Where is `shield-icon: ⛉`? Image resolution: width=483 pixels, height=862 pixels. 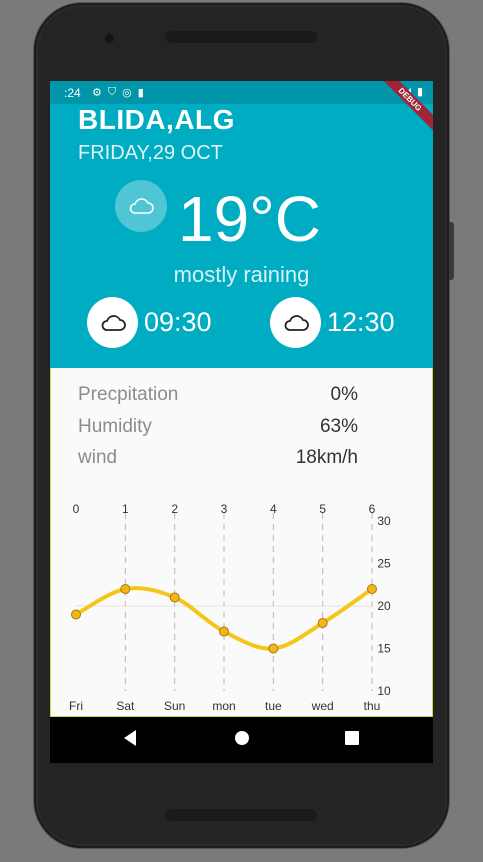
shield-icon: ⛉ is located at coordinates (112, 92).